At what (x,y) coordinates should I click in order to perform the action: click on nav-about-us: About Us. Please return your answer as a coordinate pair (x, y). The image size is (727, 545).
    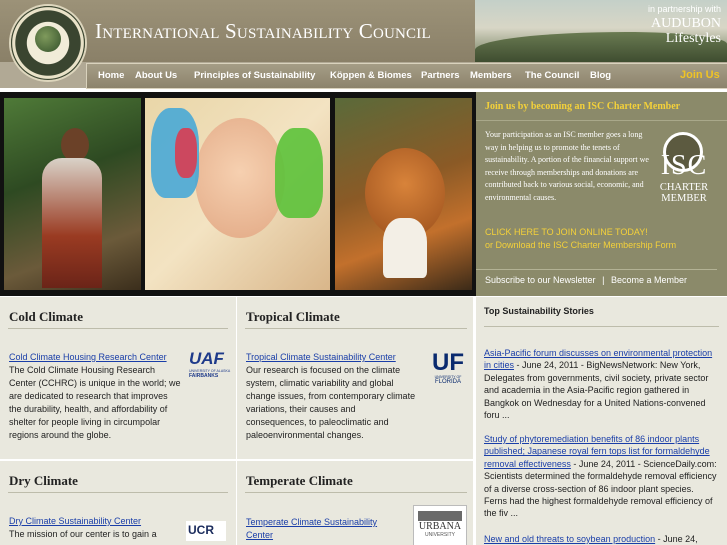
    Looking at the image, I should click on (156, 75).